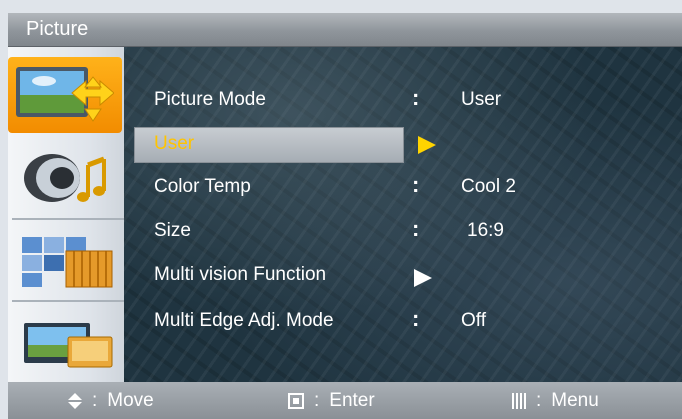  What do you see at coordinates (403, 188) in the screenshot?
I see `menu-item-color-temp: Color Temp : Cool 2` at bounding box center [403, 188].